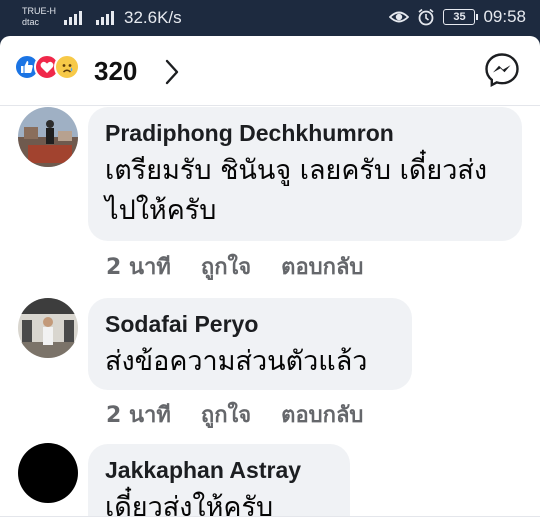  I want to click on clock: 09:58, so click(504, 16).